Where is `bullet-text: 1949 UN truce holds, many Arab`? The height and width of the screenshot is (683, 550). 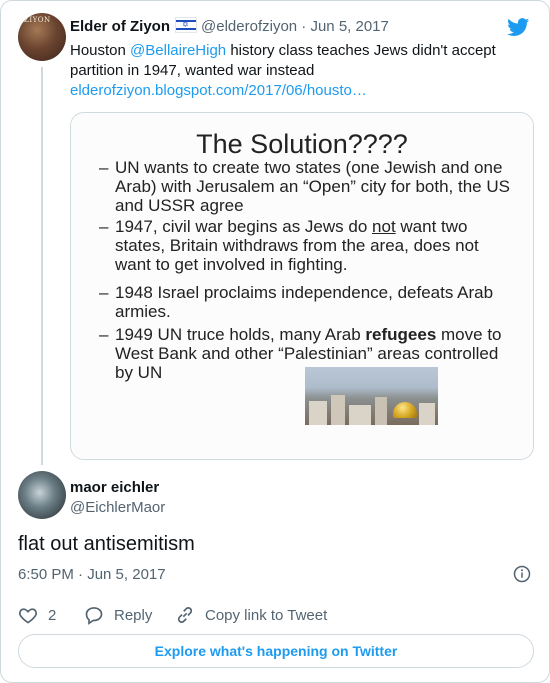 bullet-text: 1949 UN truce holds, many Arab is located at coordinates (240, 334).